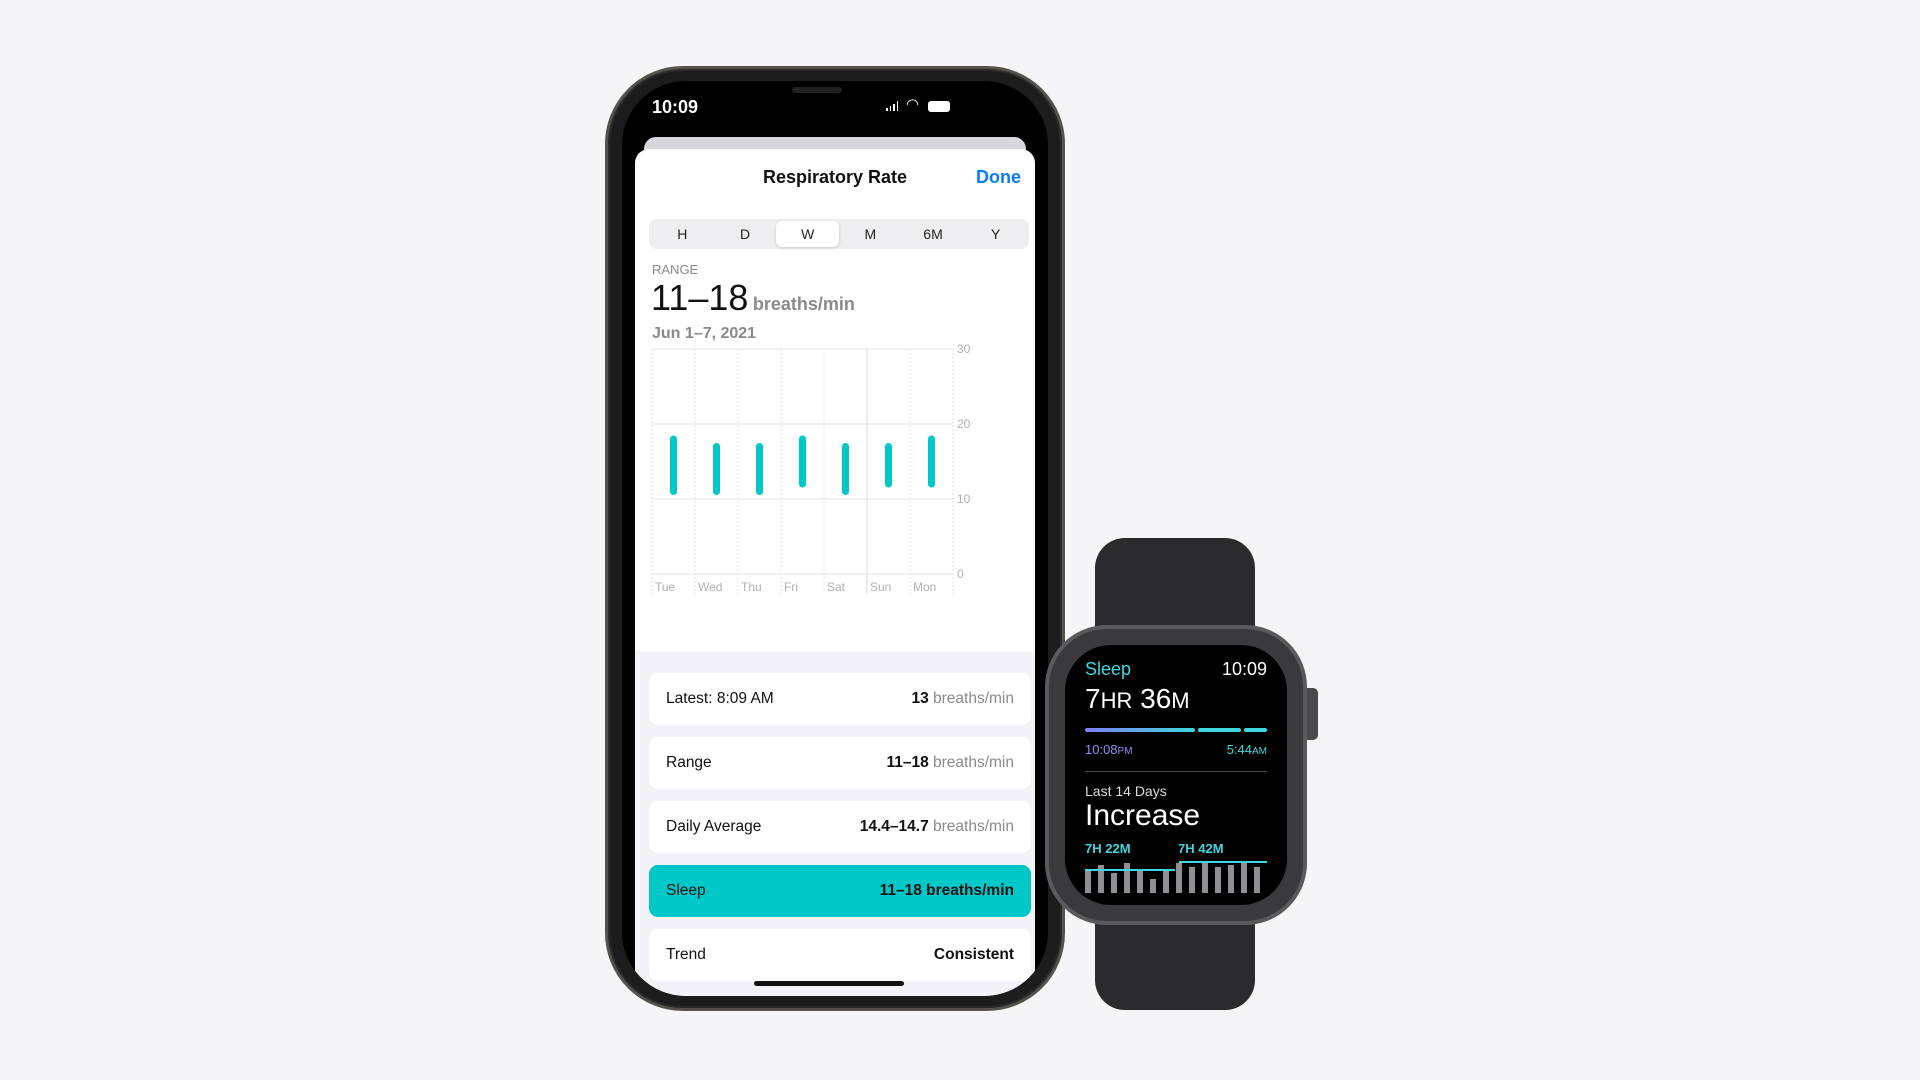  I want to click on x-tick-label: Sun, so click(880, 587).